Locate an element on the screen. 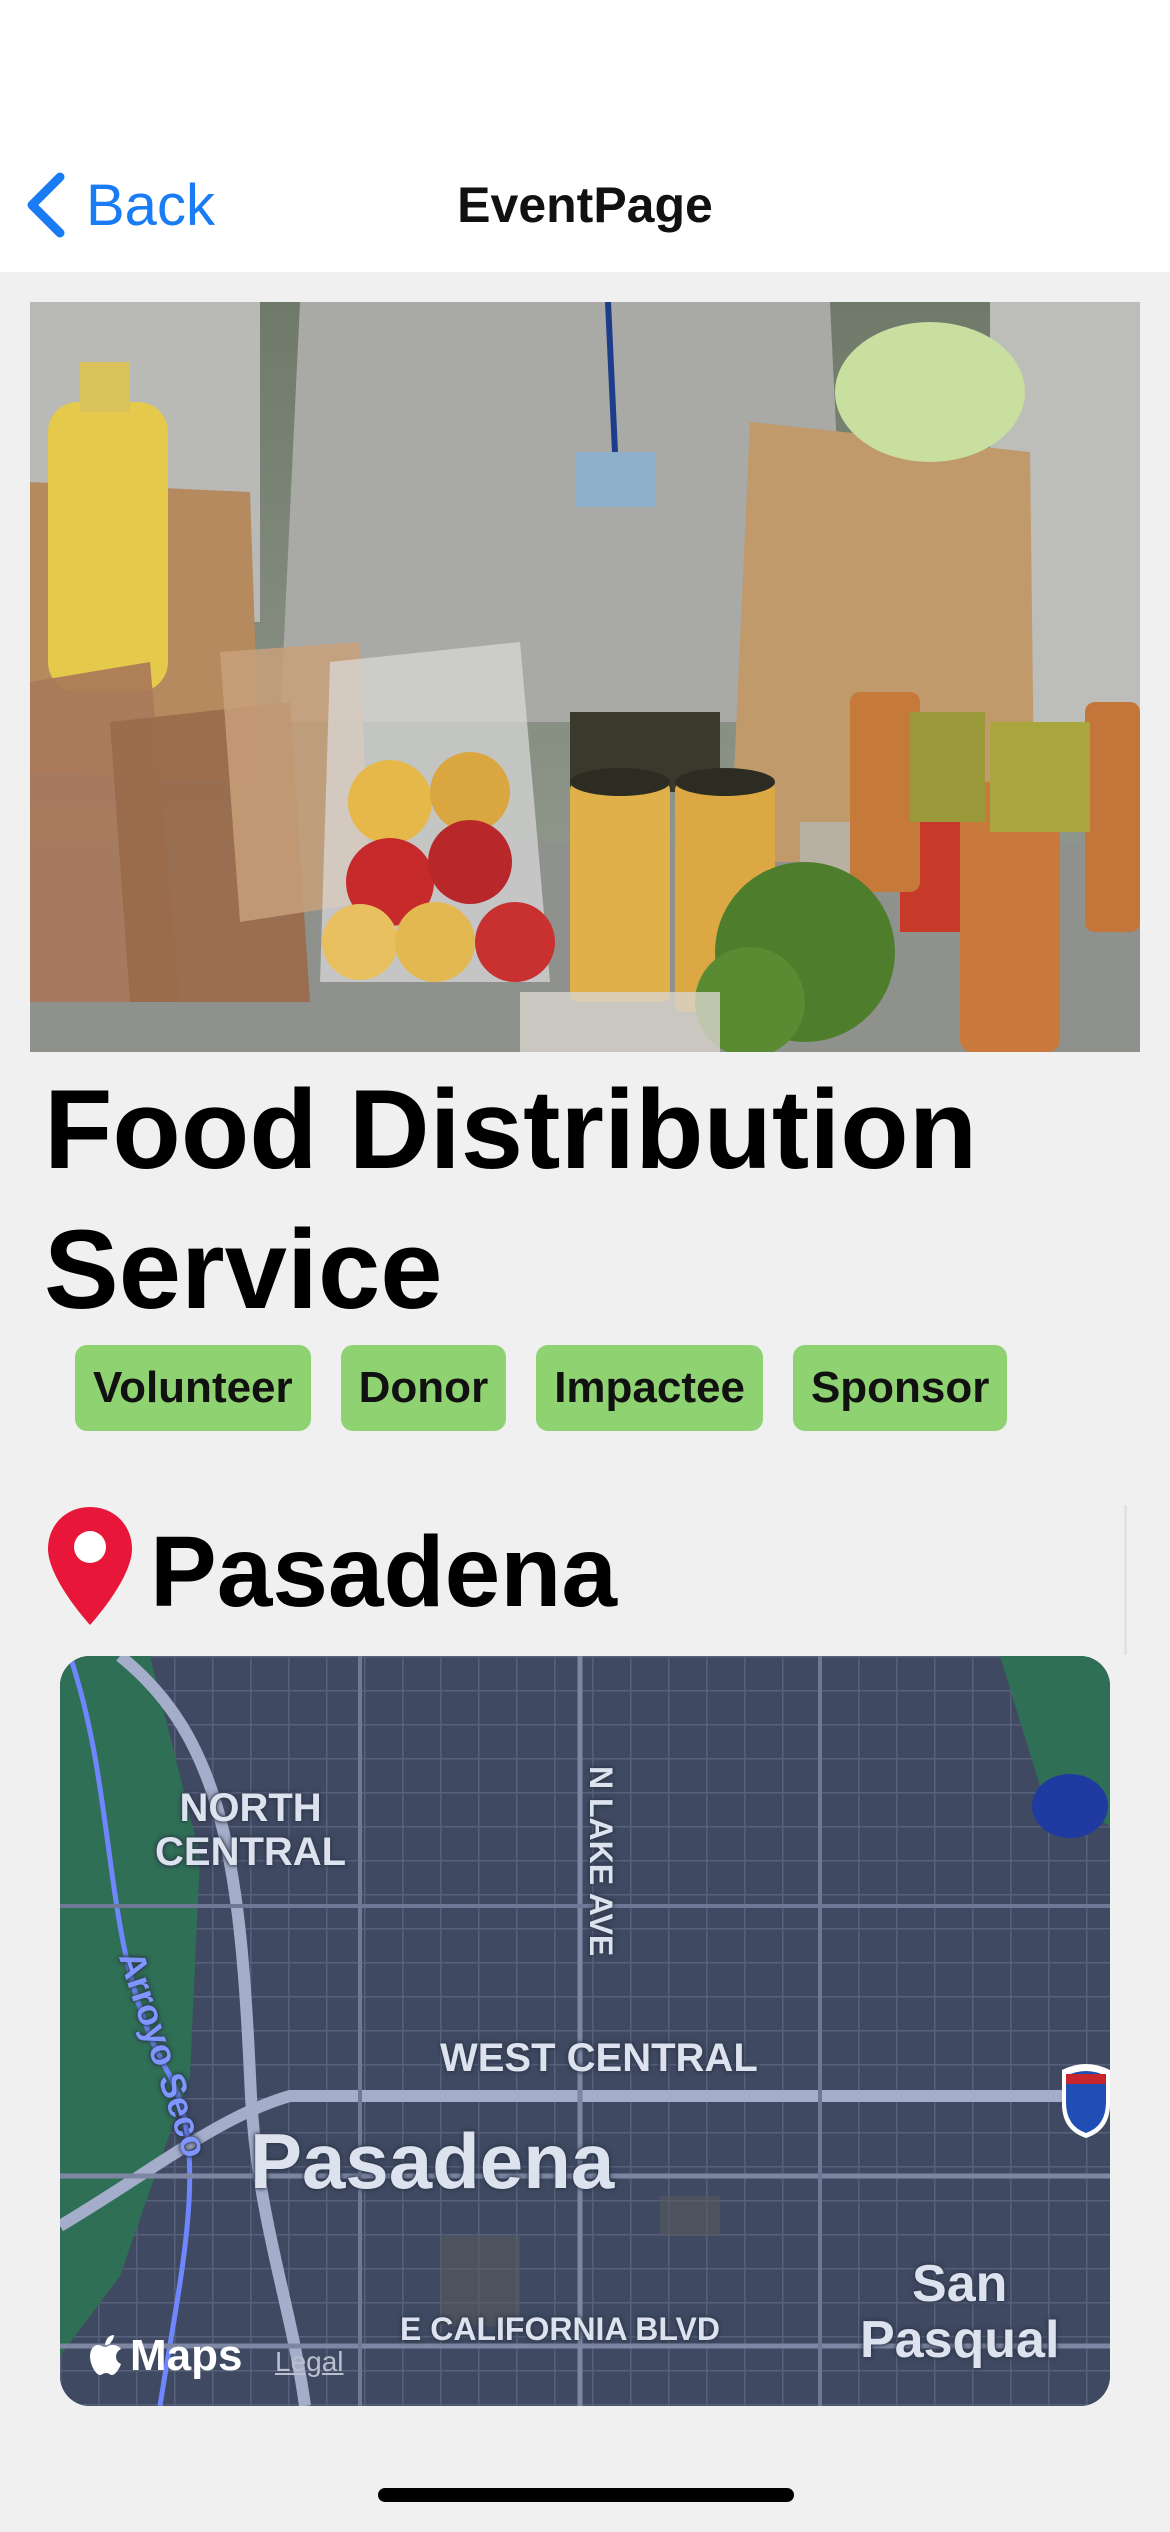  scroll-indicator is located at coordinates (1125, 1580).